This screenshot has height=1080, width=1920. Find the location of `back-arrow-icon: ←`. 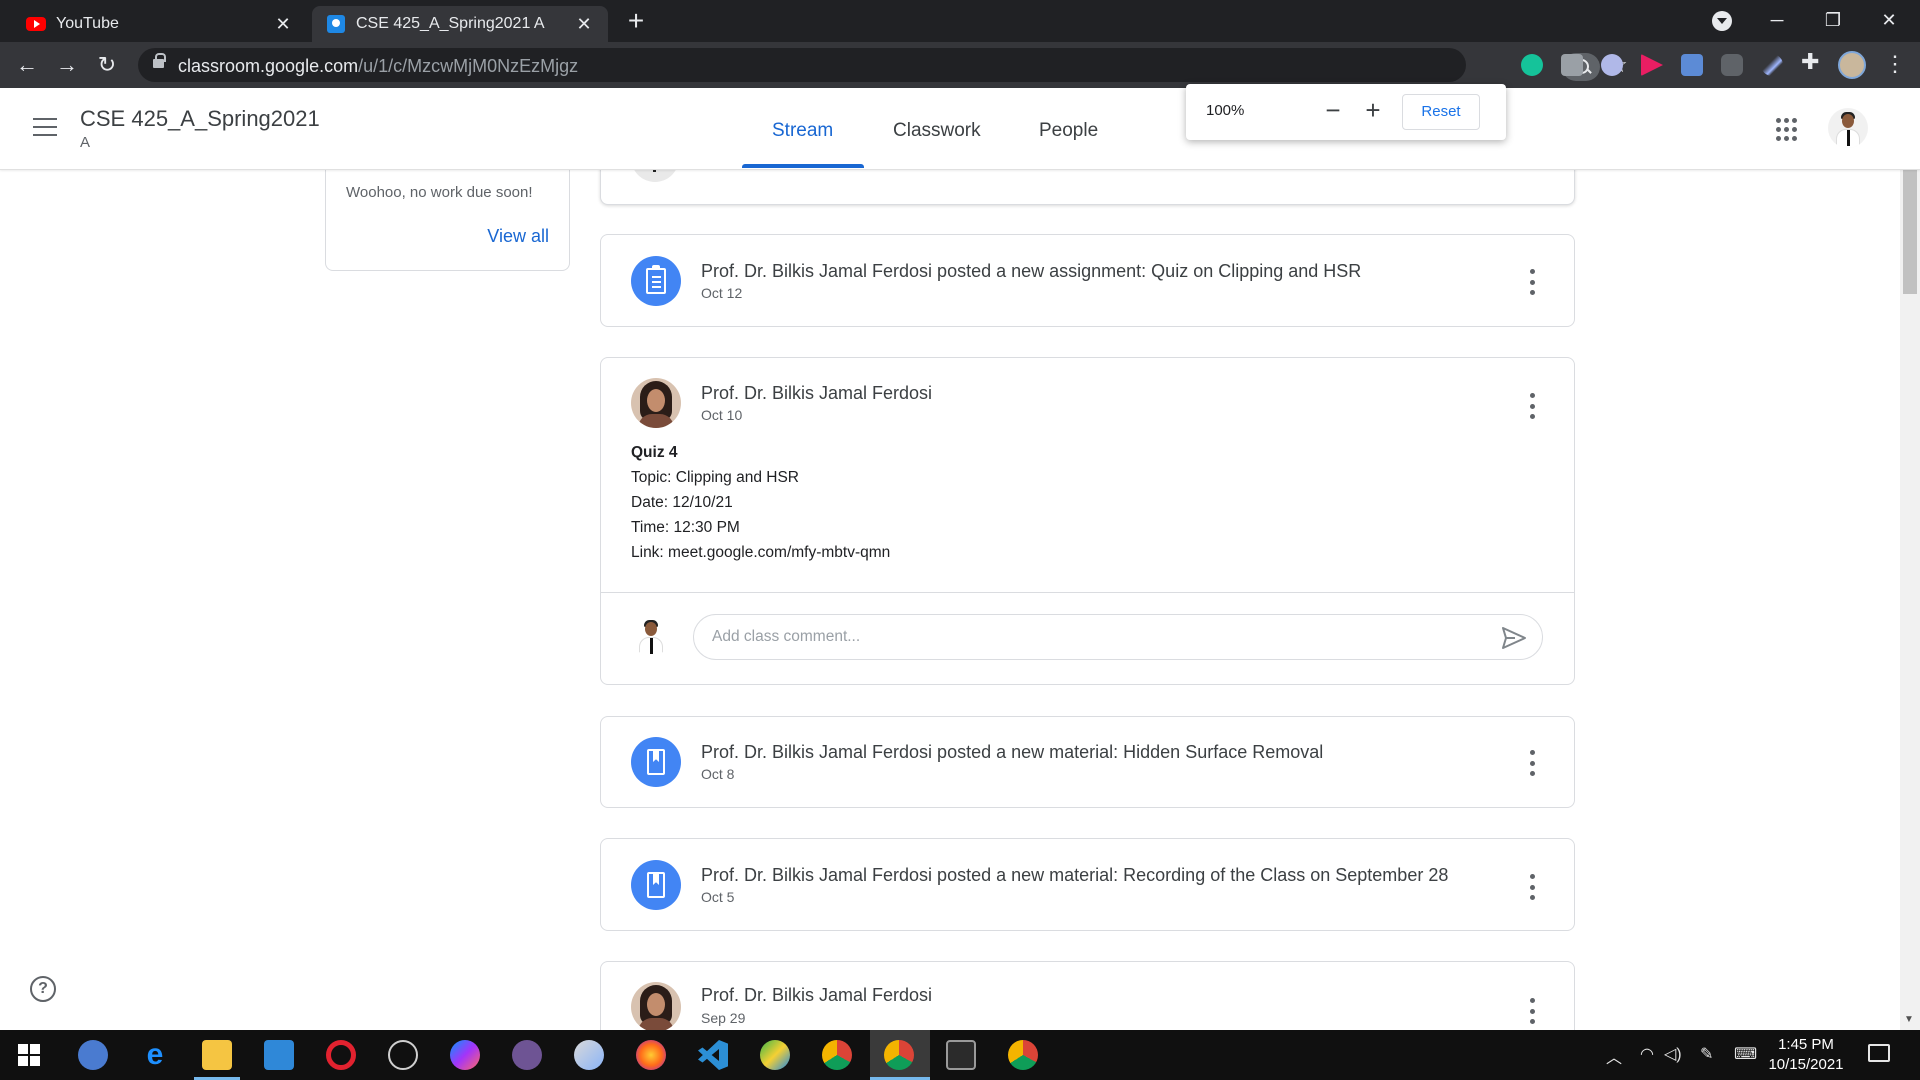

back-arrow-icon: ← is located at coordinates (27, 65).